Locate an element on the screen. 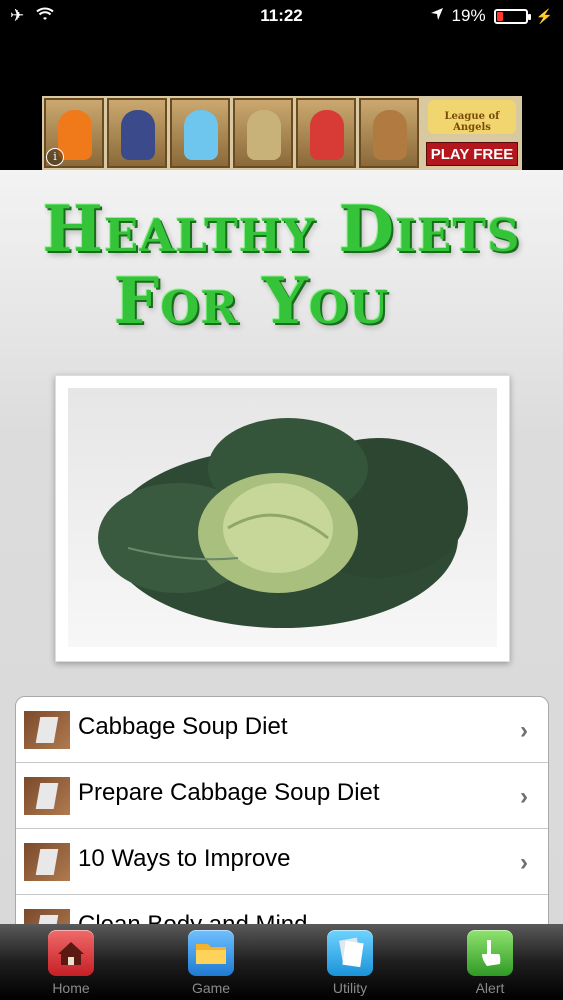 This screenshot has width=563, height=1000. tab-alert: Alert is located at coordinates (490, 964).